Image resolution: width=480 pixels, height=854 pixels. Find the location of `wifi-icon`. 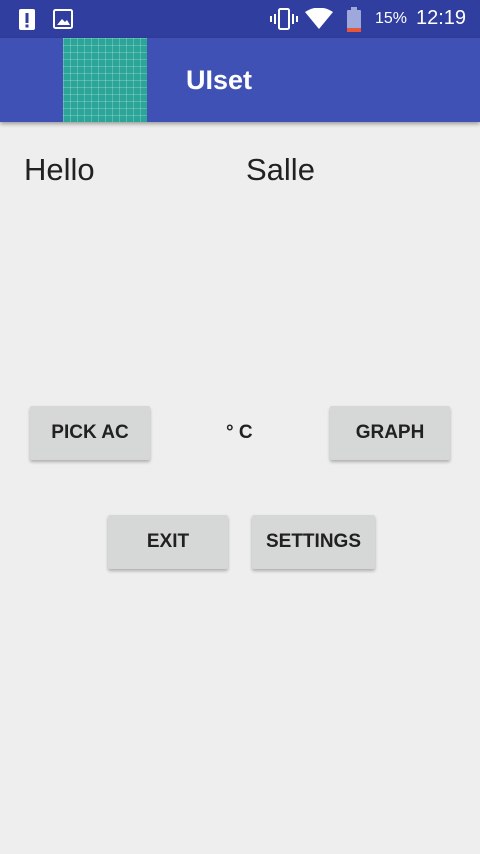

wifi-icon is located at coordinates (319, 21).